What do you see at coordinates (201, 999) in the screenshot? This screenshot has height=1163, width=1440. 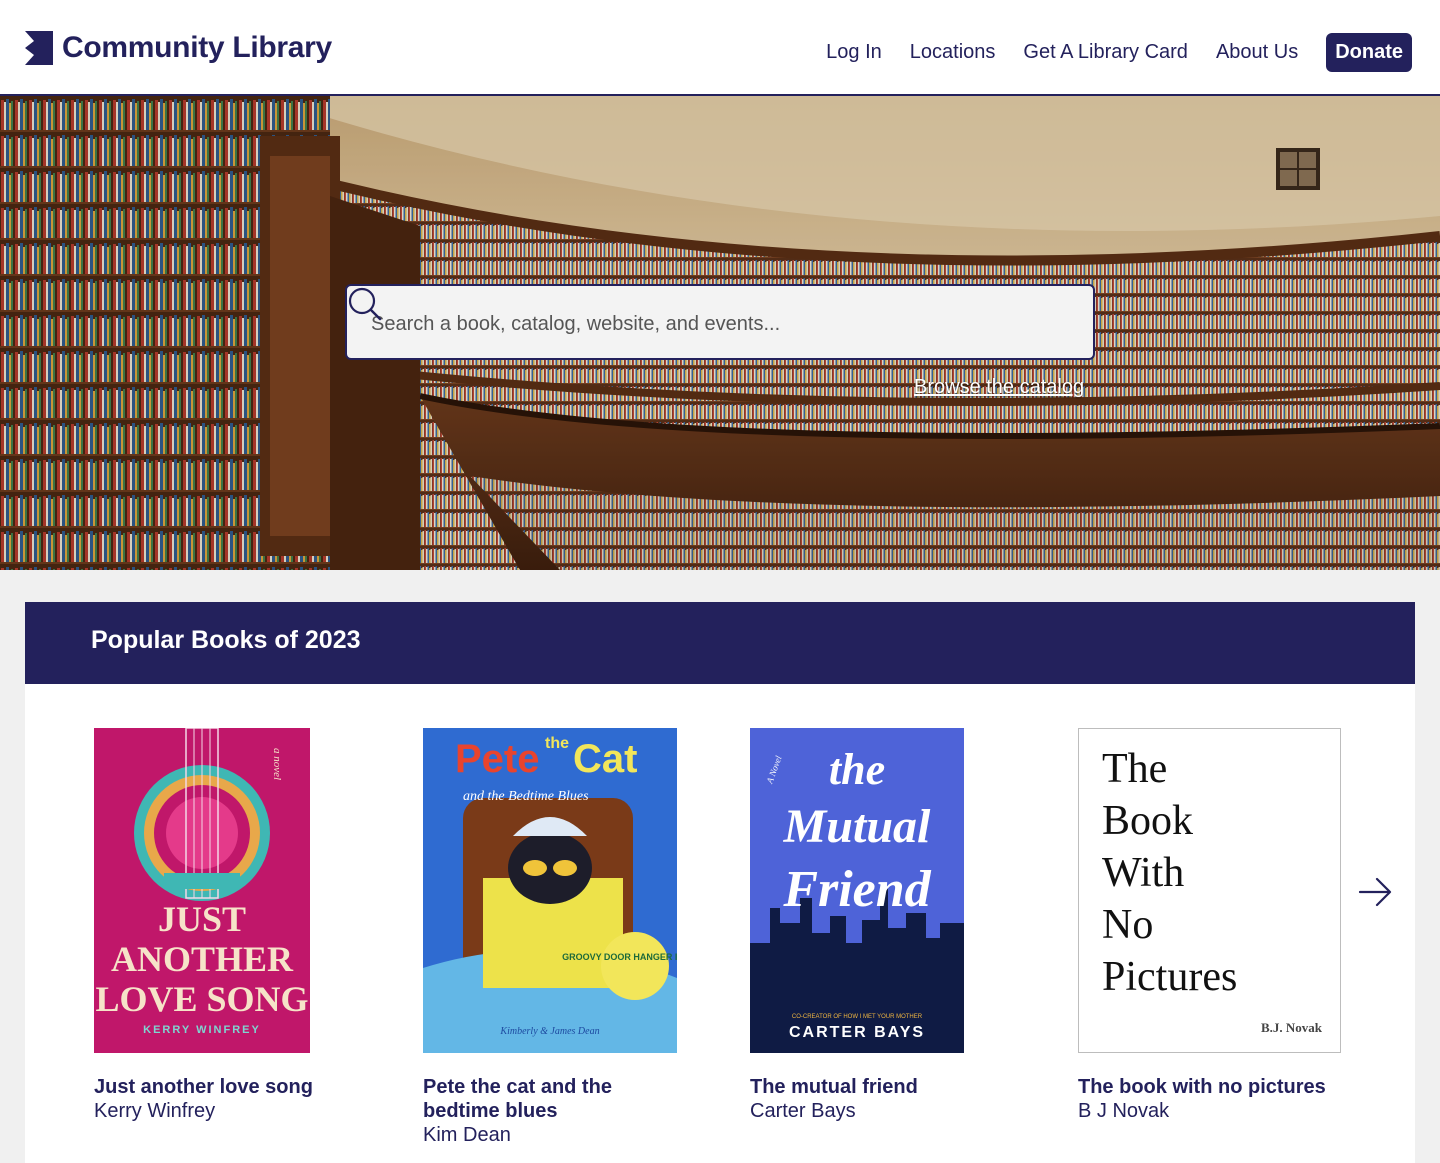 I see `cover-line: LOVE SONG` at bounding box center [201, 999].